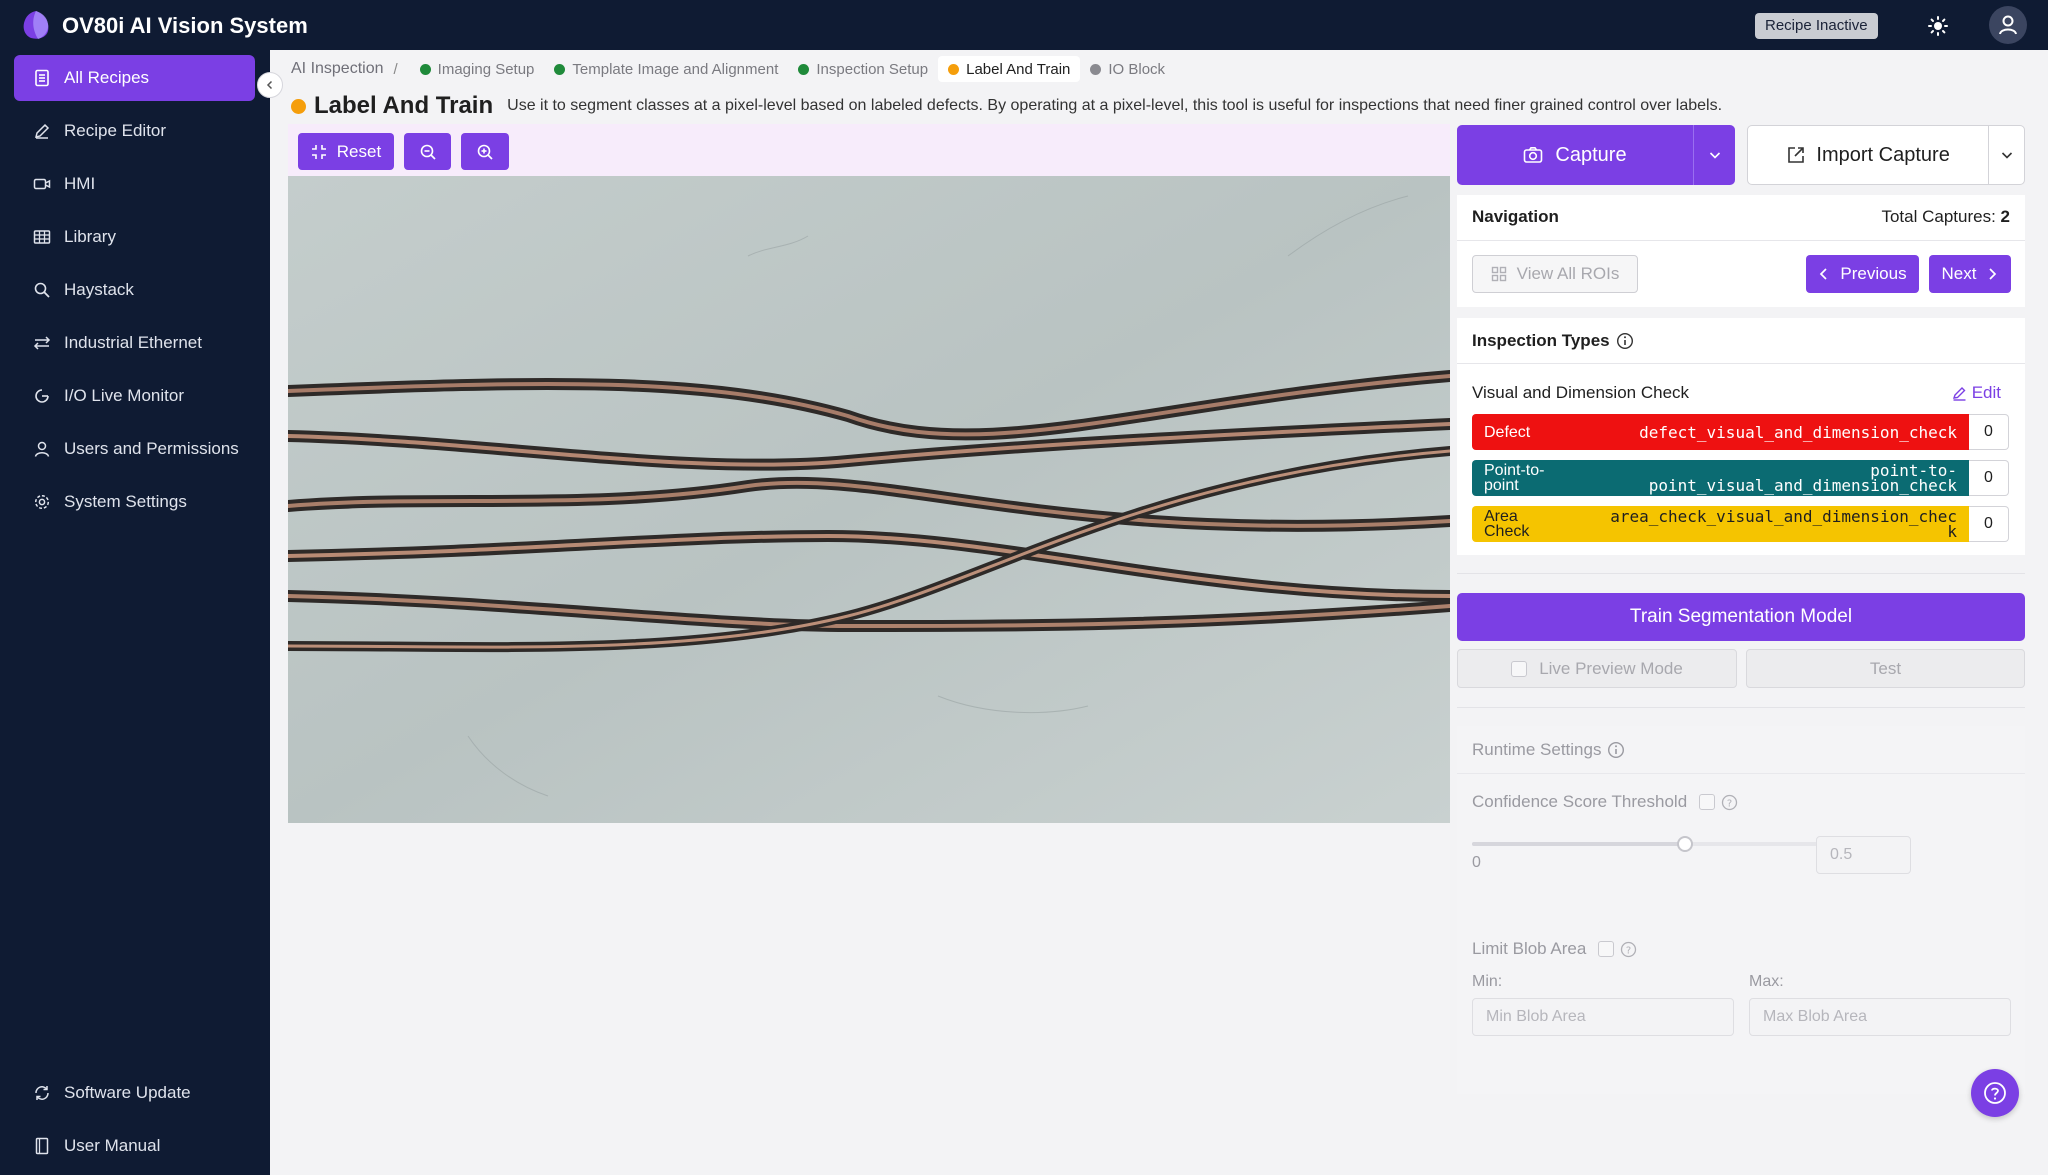 The image size is (2048, 1175). I want to click on page-title: Label And Train, so click(404, 105).